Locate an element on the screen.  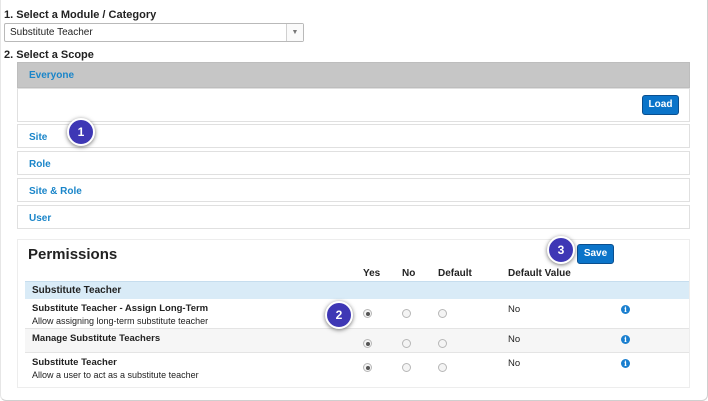
module-select: Substitute Teacher ▼ is located at coordinates (154, 32).